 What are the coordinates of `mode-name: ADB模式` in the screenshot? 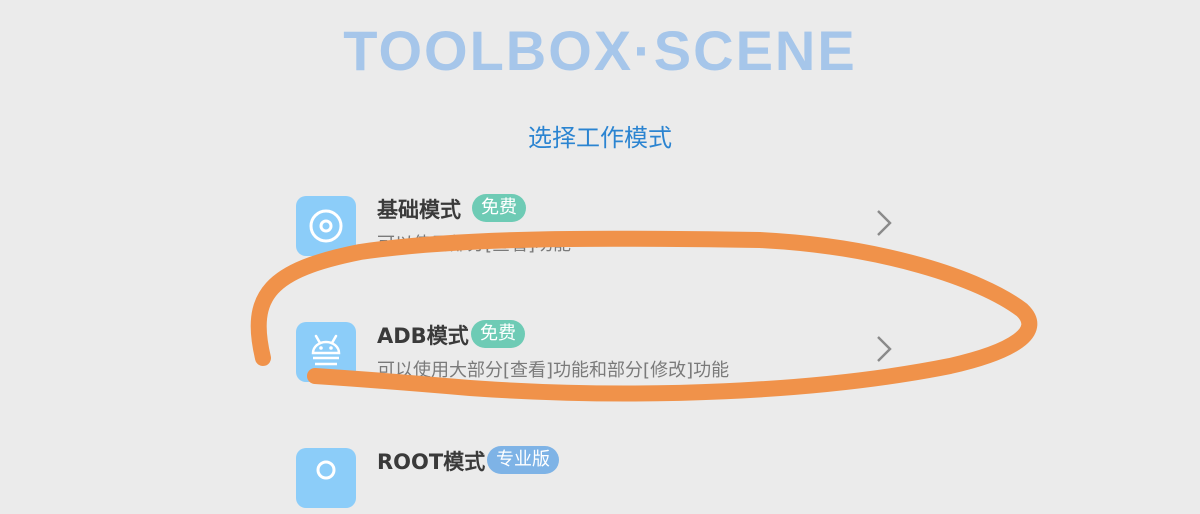 It's located at (423, 336).